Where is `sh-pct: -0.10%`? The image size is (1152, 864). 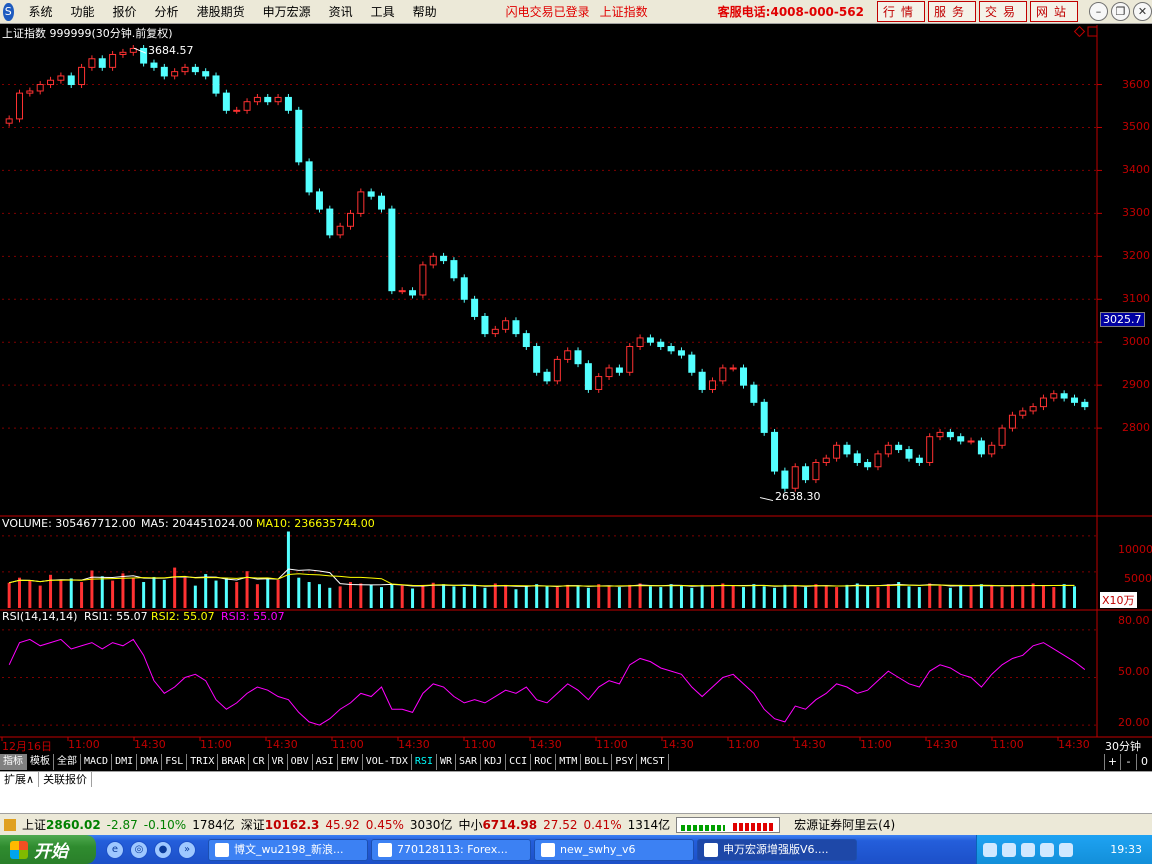
sh-pct: -0.10% is located at coordinates (165, 824).